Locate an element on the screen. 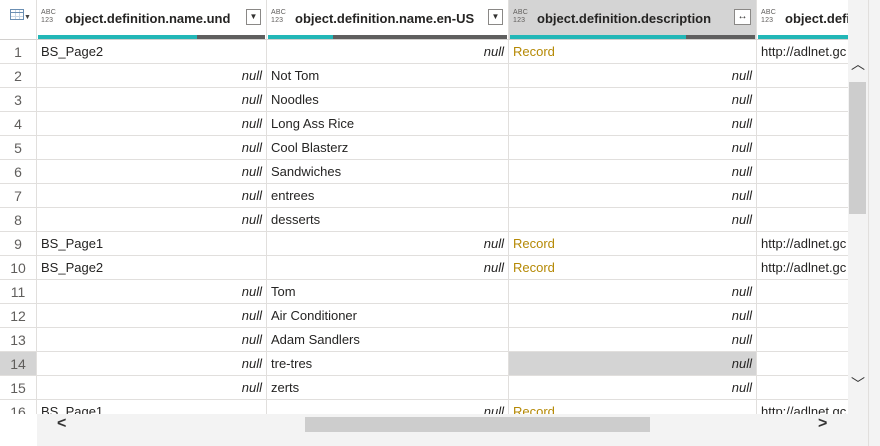  horizontal-scrollbar: < > is located at coordinates (442, 425).